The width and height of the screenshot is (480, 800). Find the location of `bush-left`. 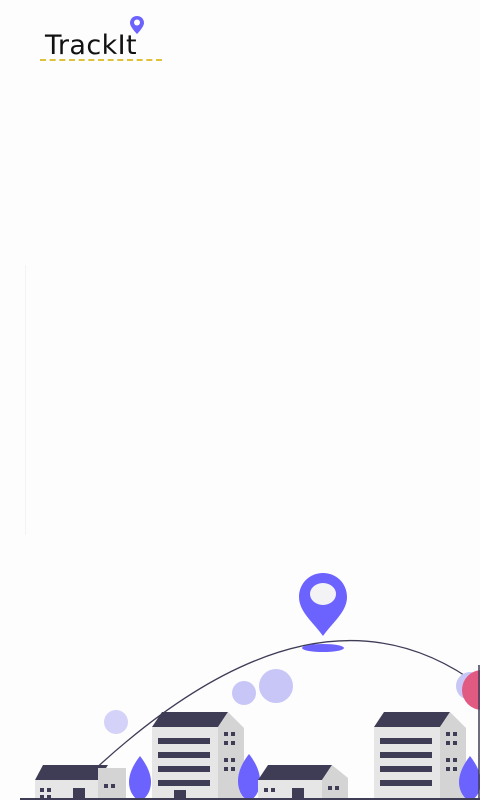

bush-left is located at coordinates (140, 778).